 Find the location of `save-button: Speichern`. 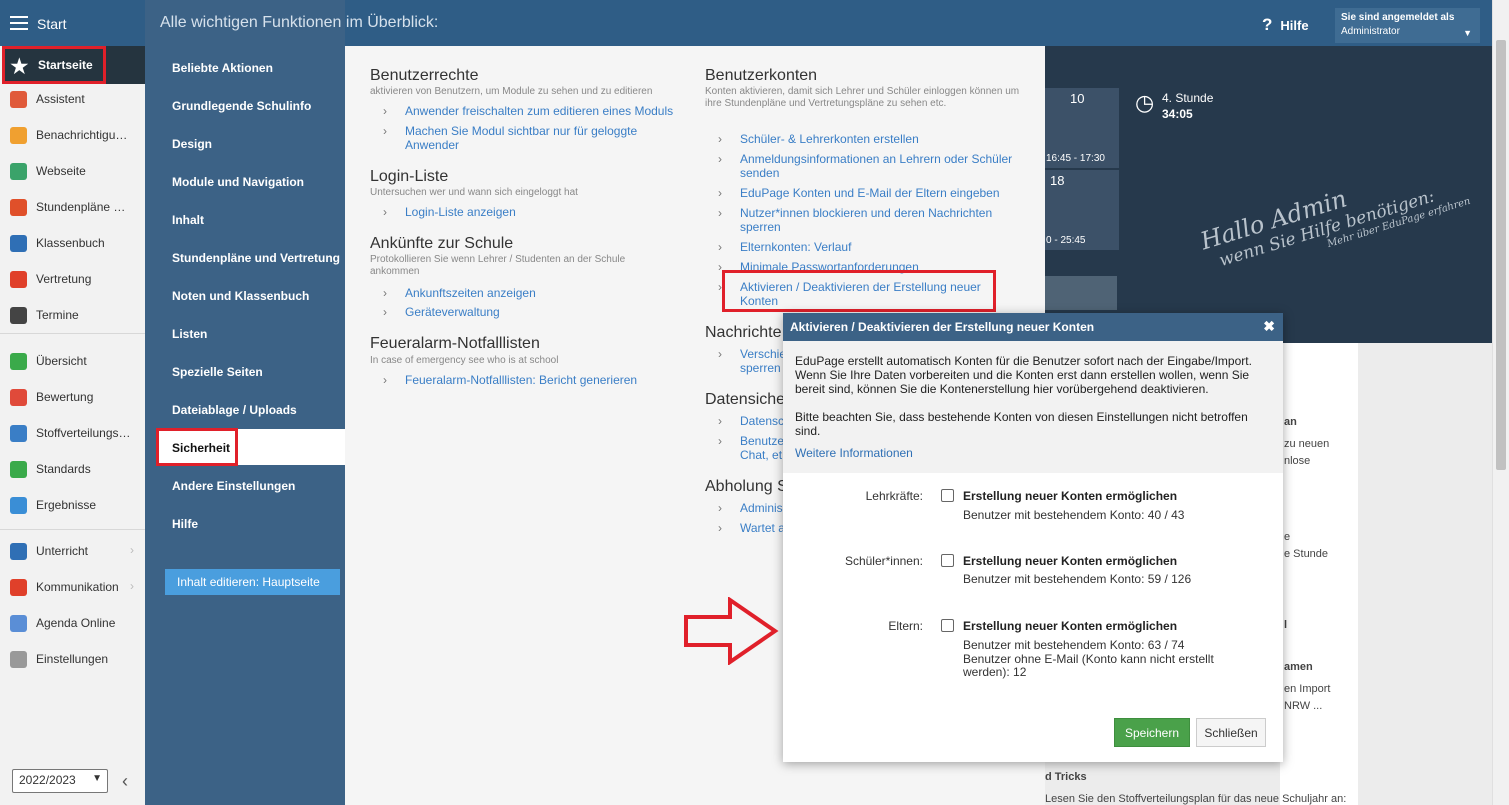

save-button: Speichern is located at coordinates (1152, 732).